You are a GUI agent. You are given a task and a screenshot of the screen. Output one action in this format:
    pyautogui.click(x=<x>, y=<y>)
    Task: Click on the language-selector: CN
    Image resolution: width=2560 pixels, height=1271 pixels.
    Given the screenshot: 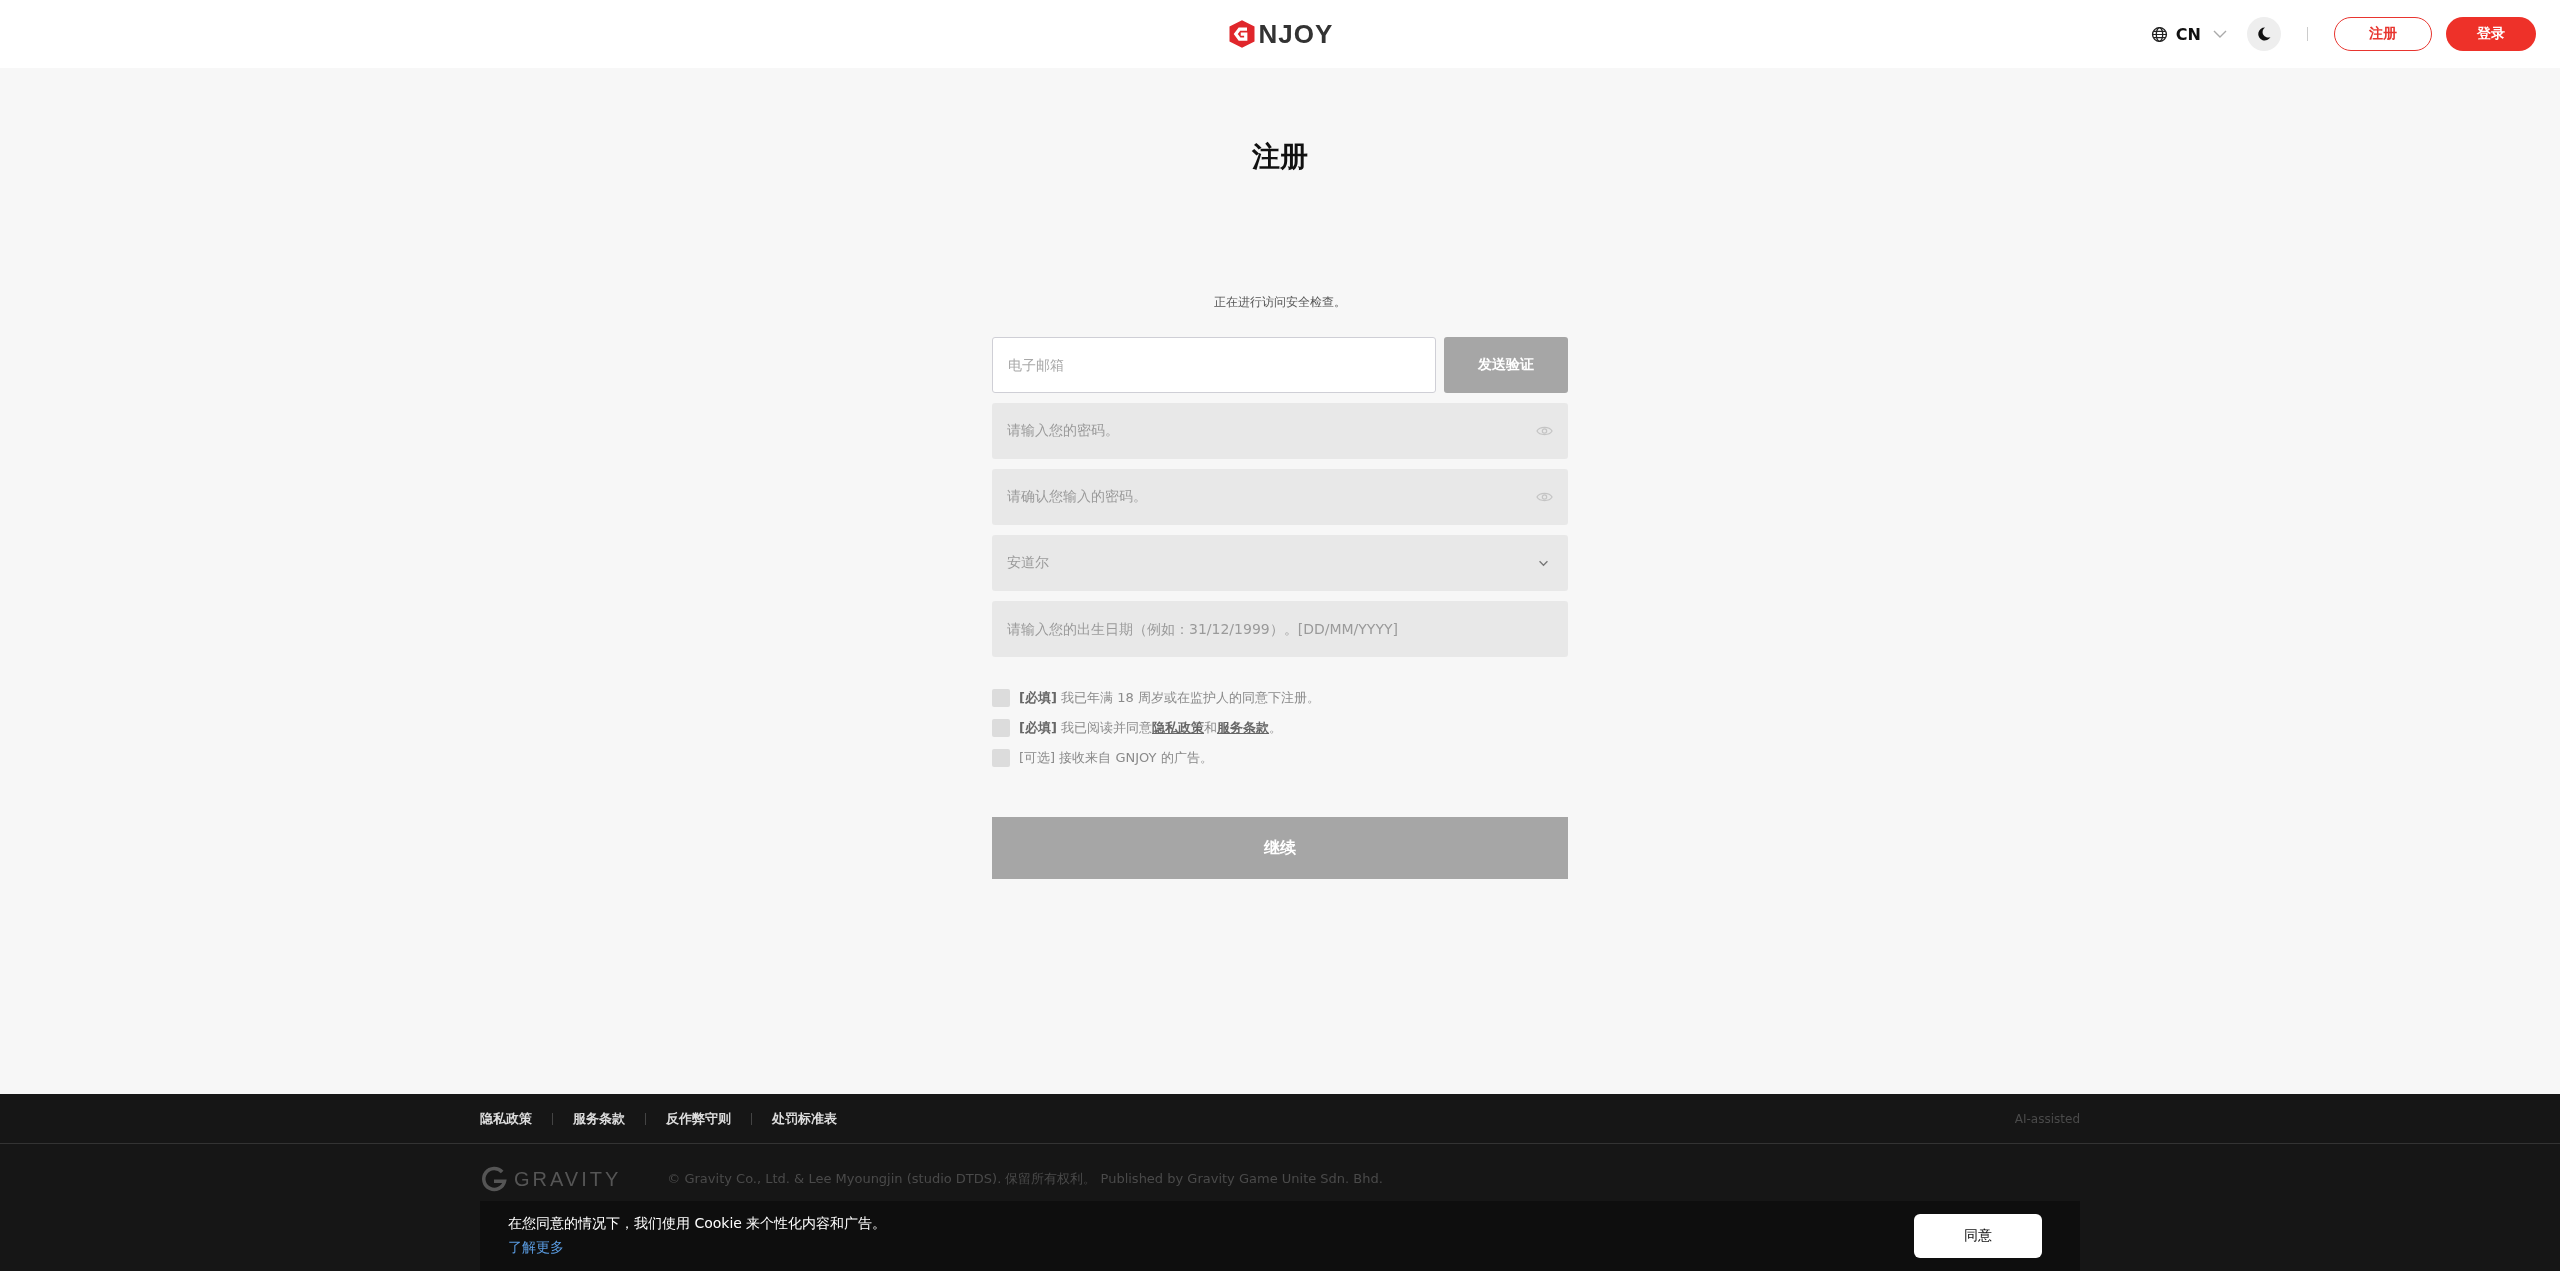 What is the action you would take?
    pyautogui.click(x=2188, y=34)
    